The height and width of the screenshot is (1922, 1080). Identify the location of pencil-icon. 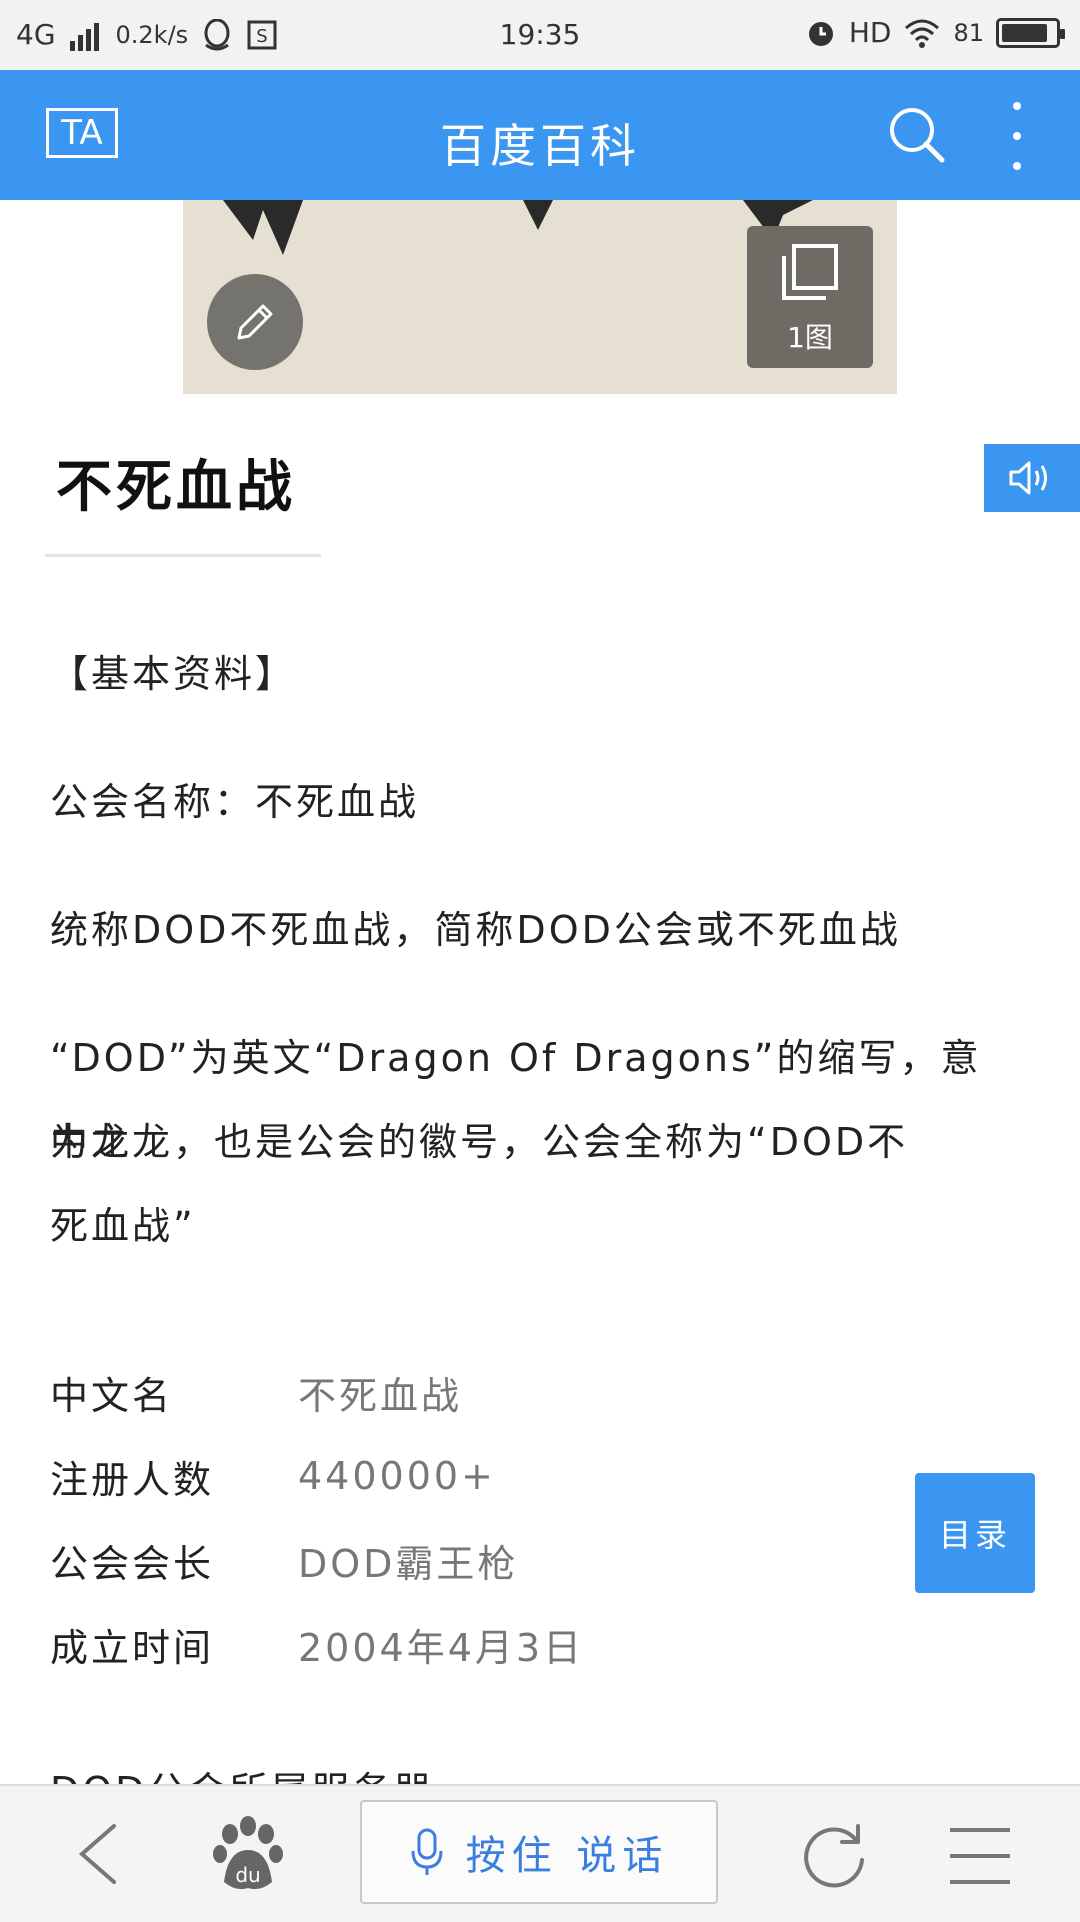
(255, 322).